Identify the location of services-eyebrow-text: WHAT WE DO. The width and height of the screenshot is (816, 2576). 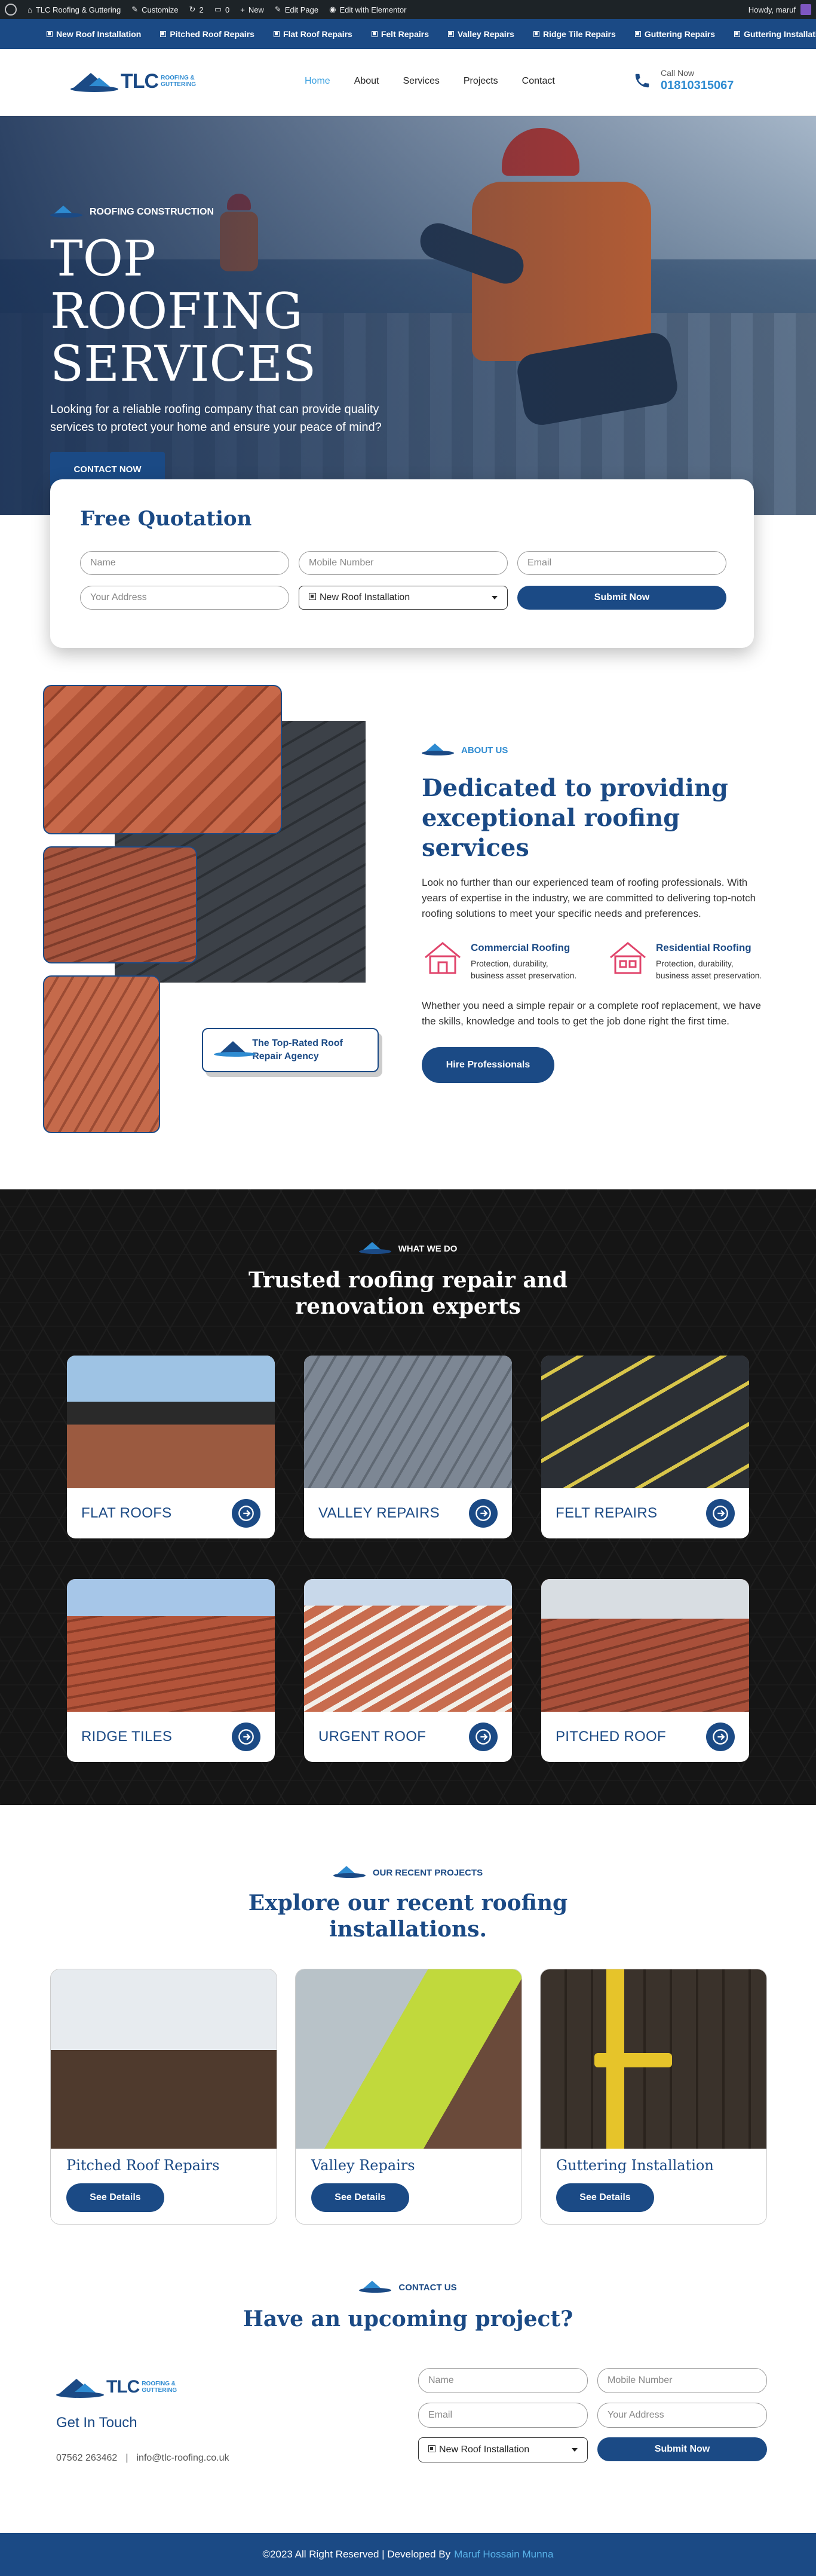
(428, 1248).